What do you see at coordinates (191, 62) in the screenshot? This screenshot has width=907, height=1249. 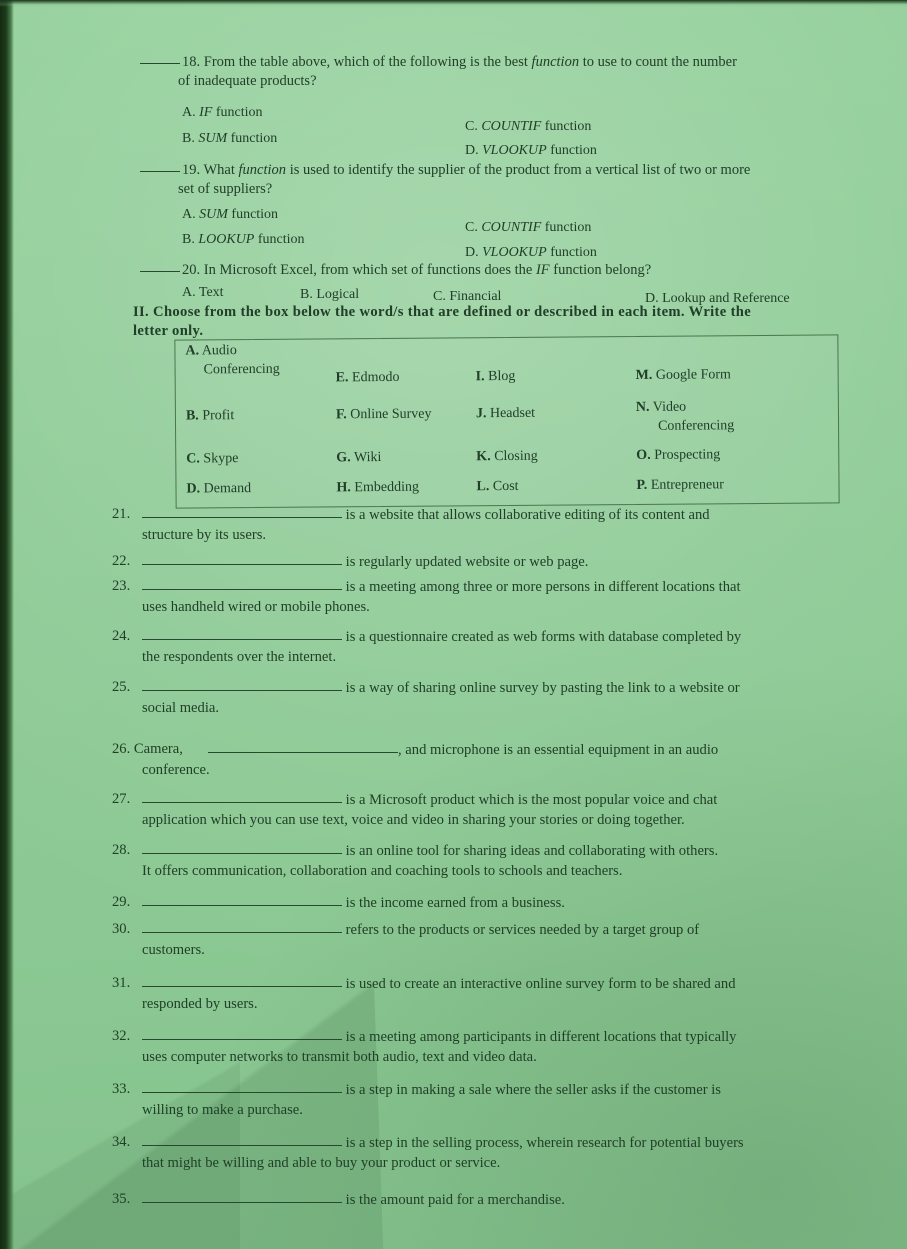 I see `question-18-number: 18.` at bounding box center [191, 62].